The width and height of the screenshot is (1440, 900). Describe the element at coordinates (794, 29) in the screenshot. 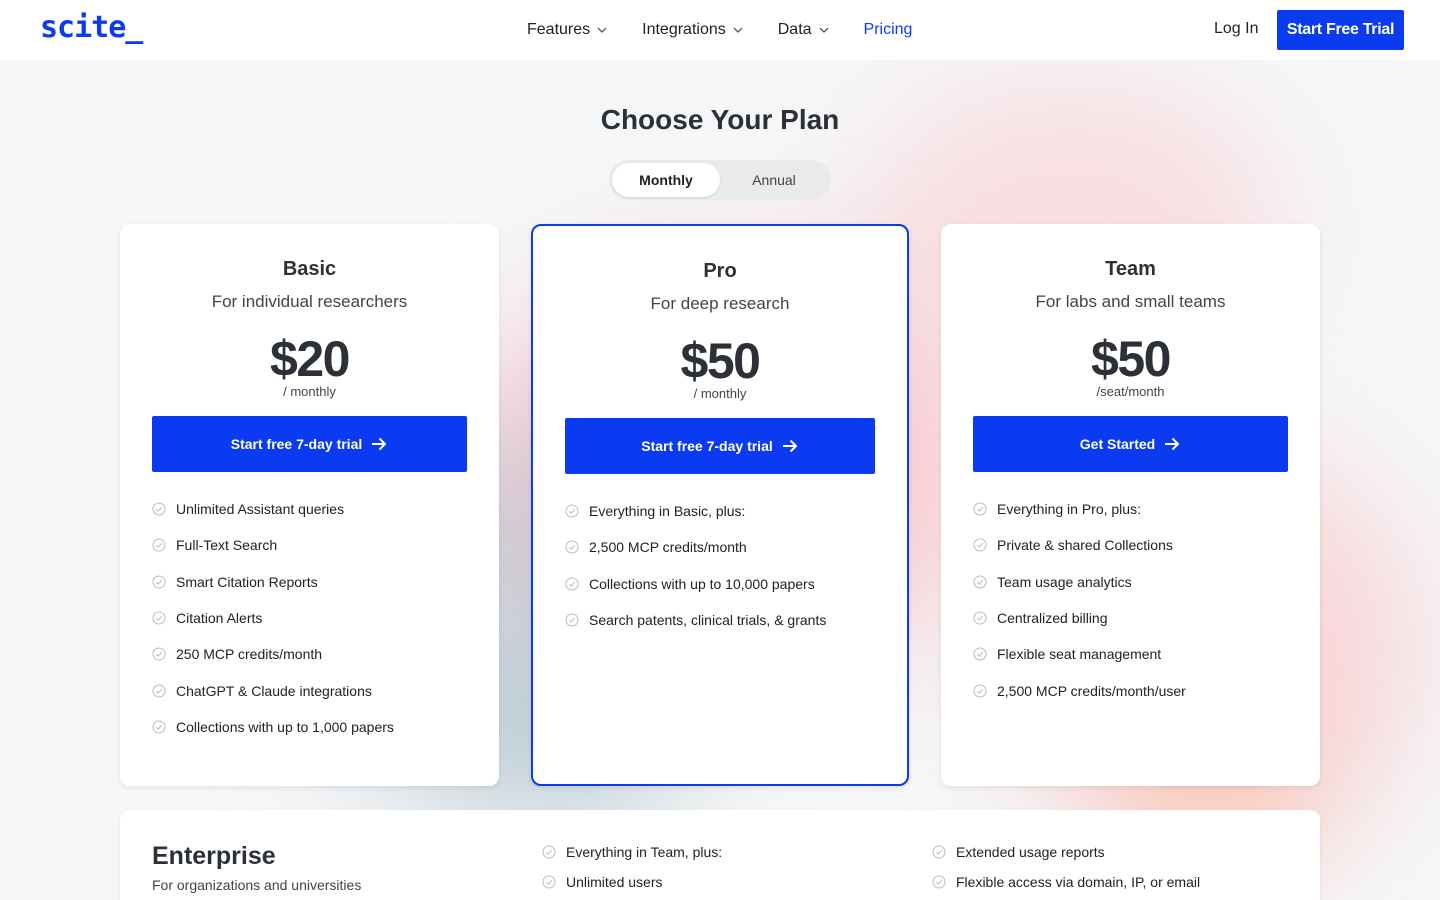

I see `nav-data-label: Data` at that location.